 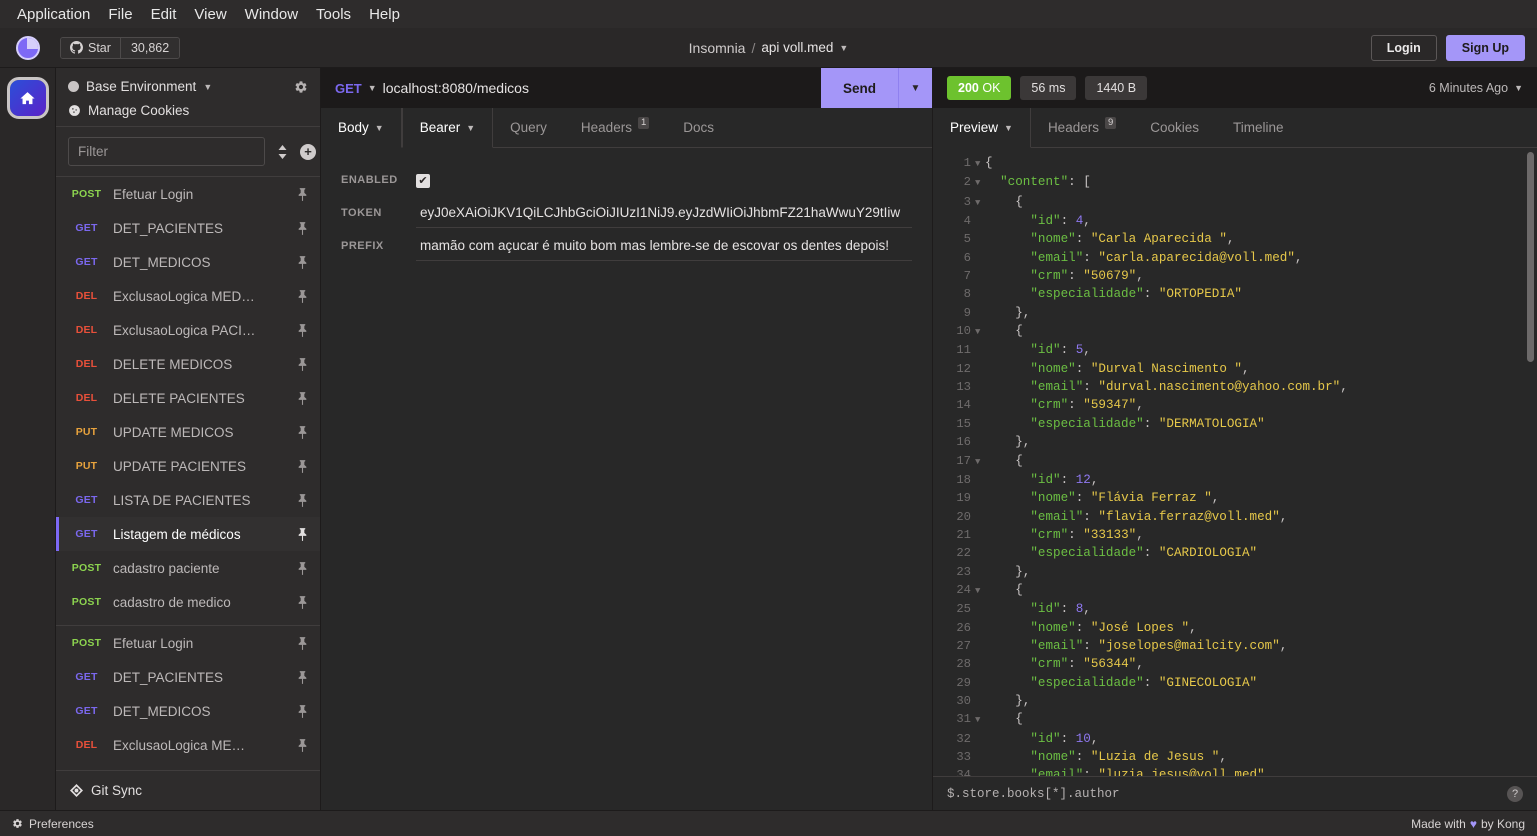 I want to click on git-sync-button: Git Sync, so click(x=188, y=790).